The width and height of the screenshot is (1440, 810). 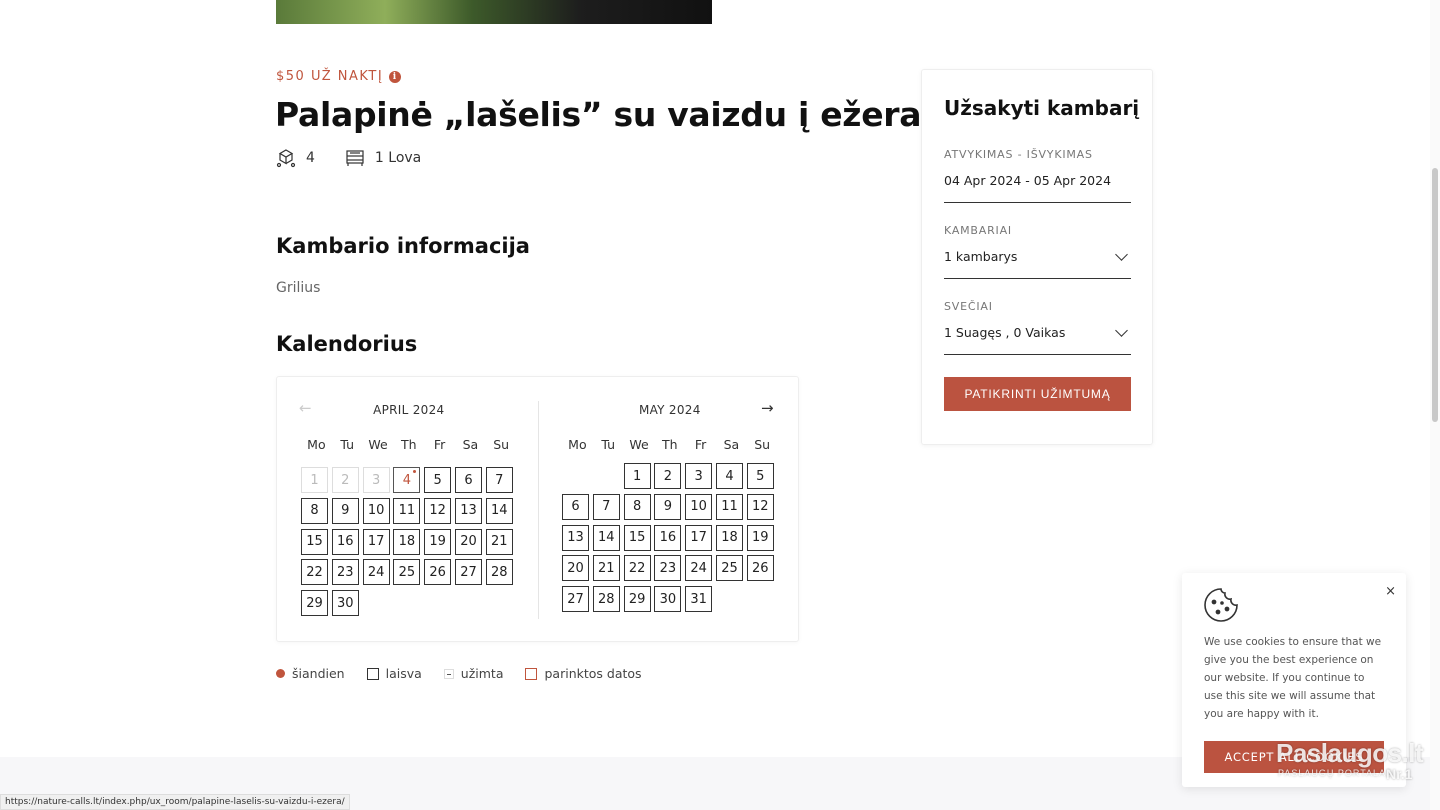 What do you see at coordinates (1005, 332) in the screenshot?
I see `guests-value: 1 Suagęs , 0 Vaikas` at bounding box center [1005, 332].